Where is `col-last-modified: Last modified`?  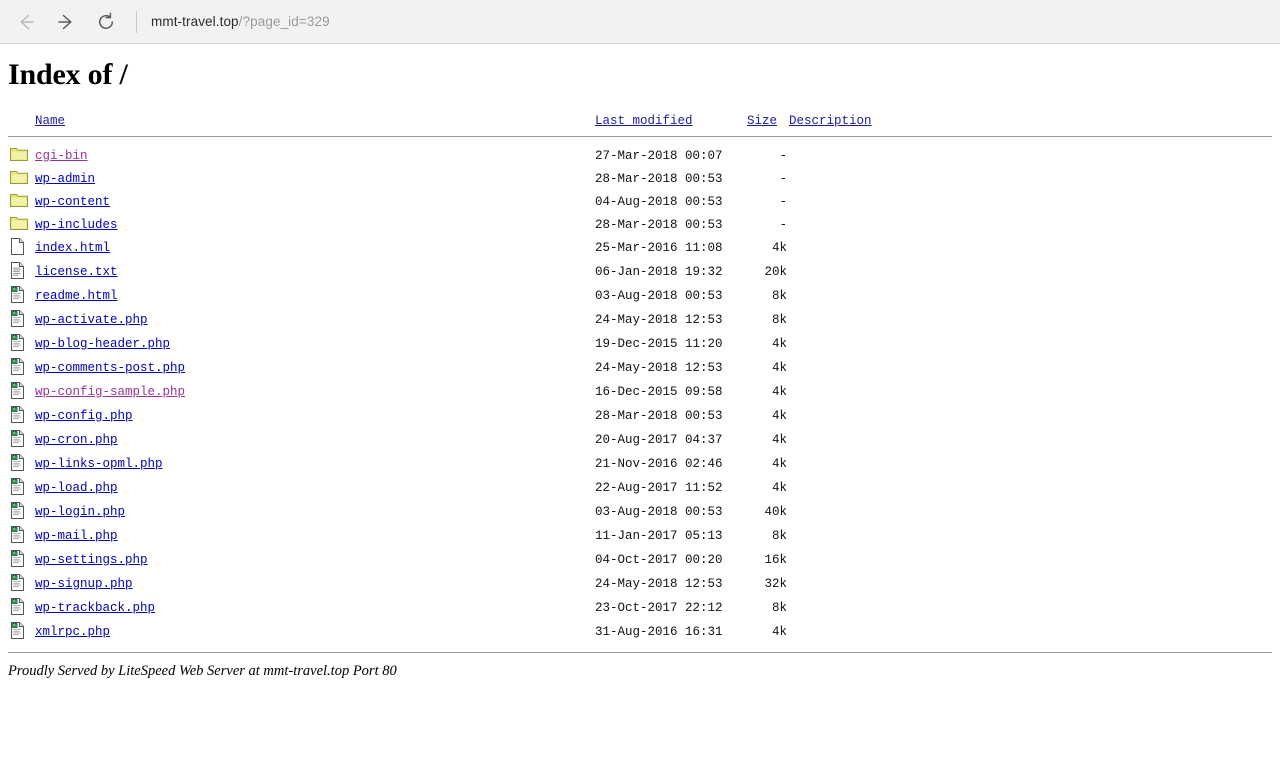 col-last-modified: Last modified is located at coordinates (671, 123).